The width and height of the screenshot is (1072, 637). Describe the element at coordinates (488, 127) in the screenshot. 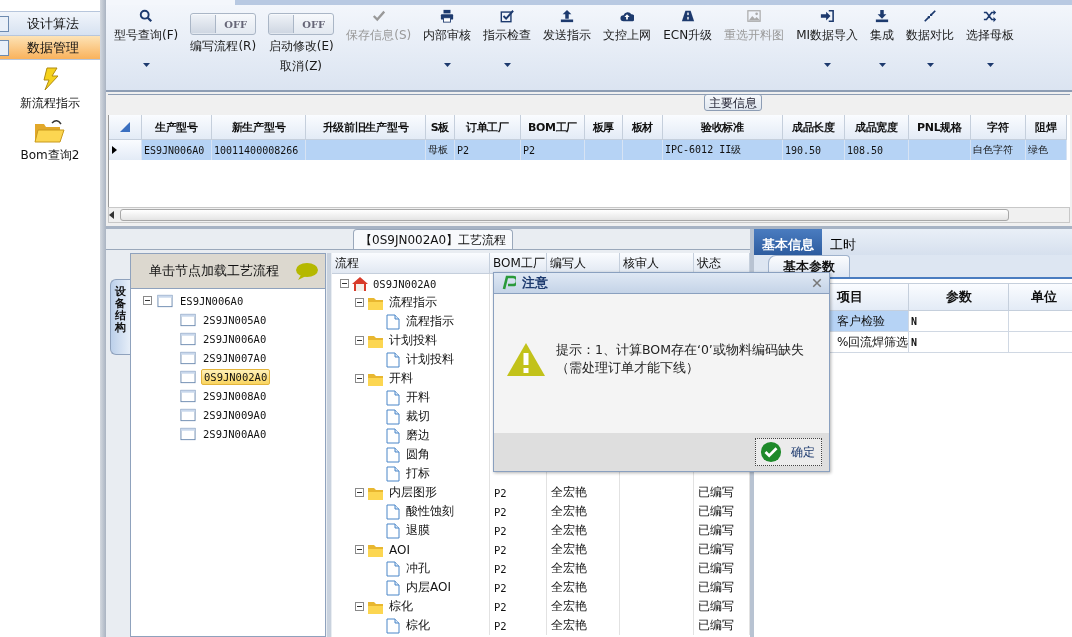

I see `column-header: 订单工厂` at that location.